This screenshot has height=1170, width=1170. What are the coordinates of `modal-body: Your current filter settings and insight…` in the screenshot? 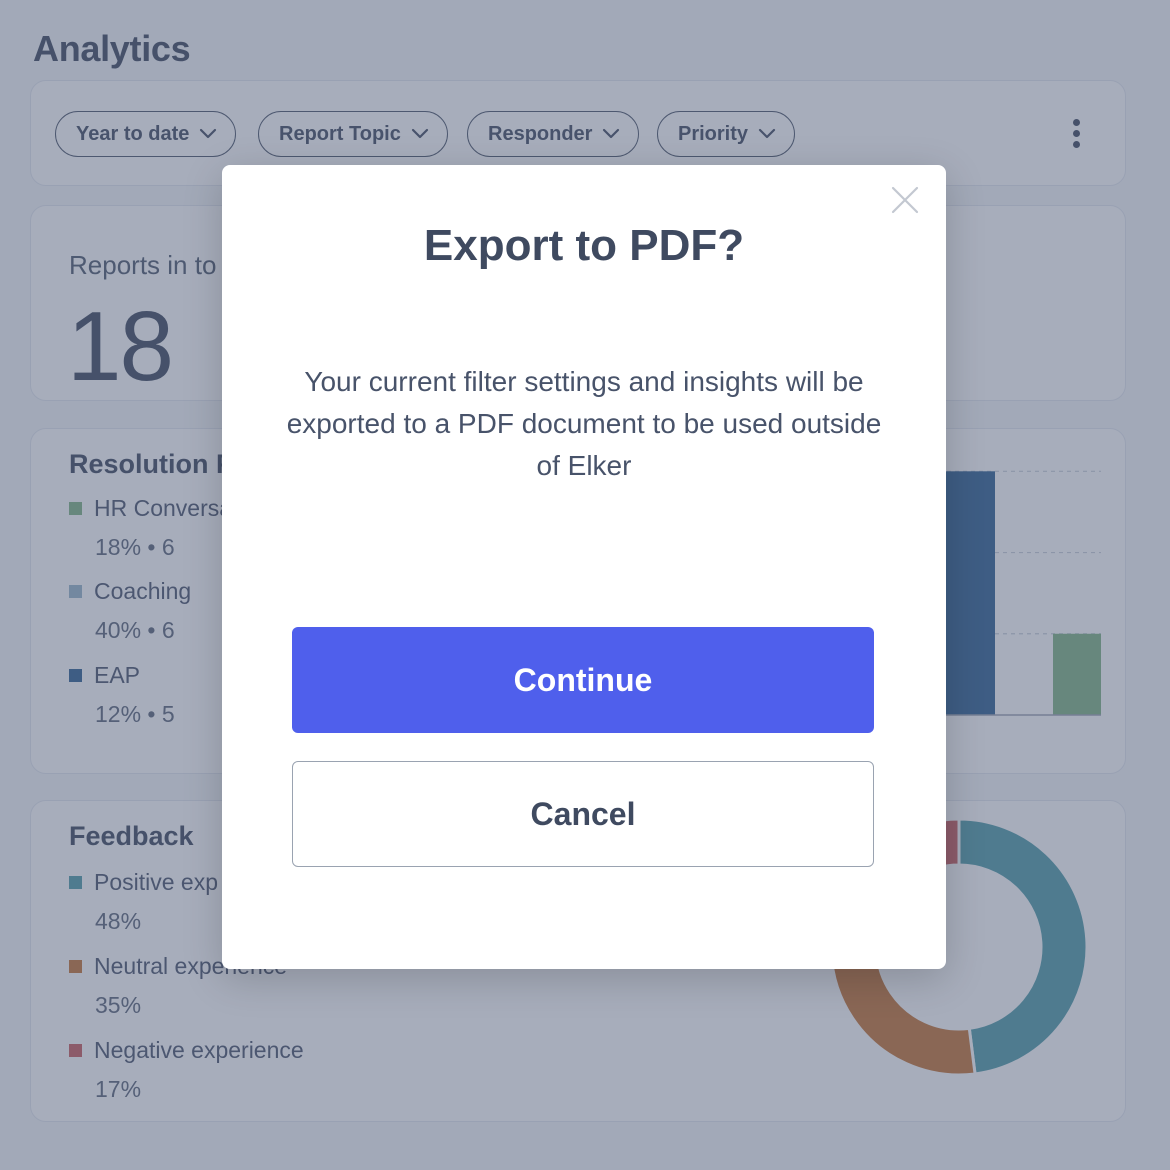 It's located at (584, 423).